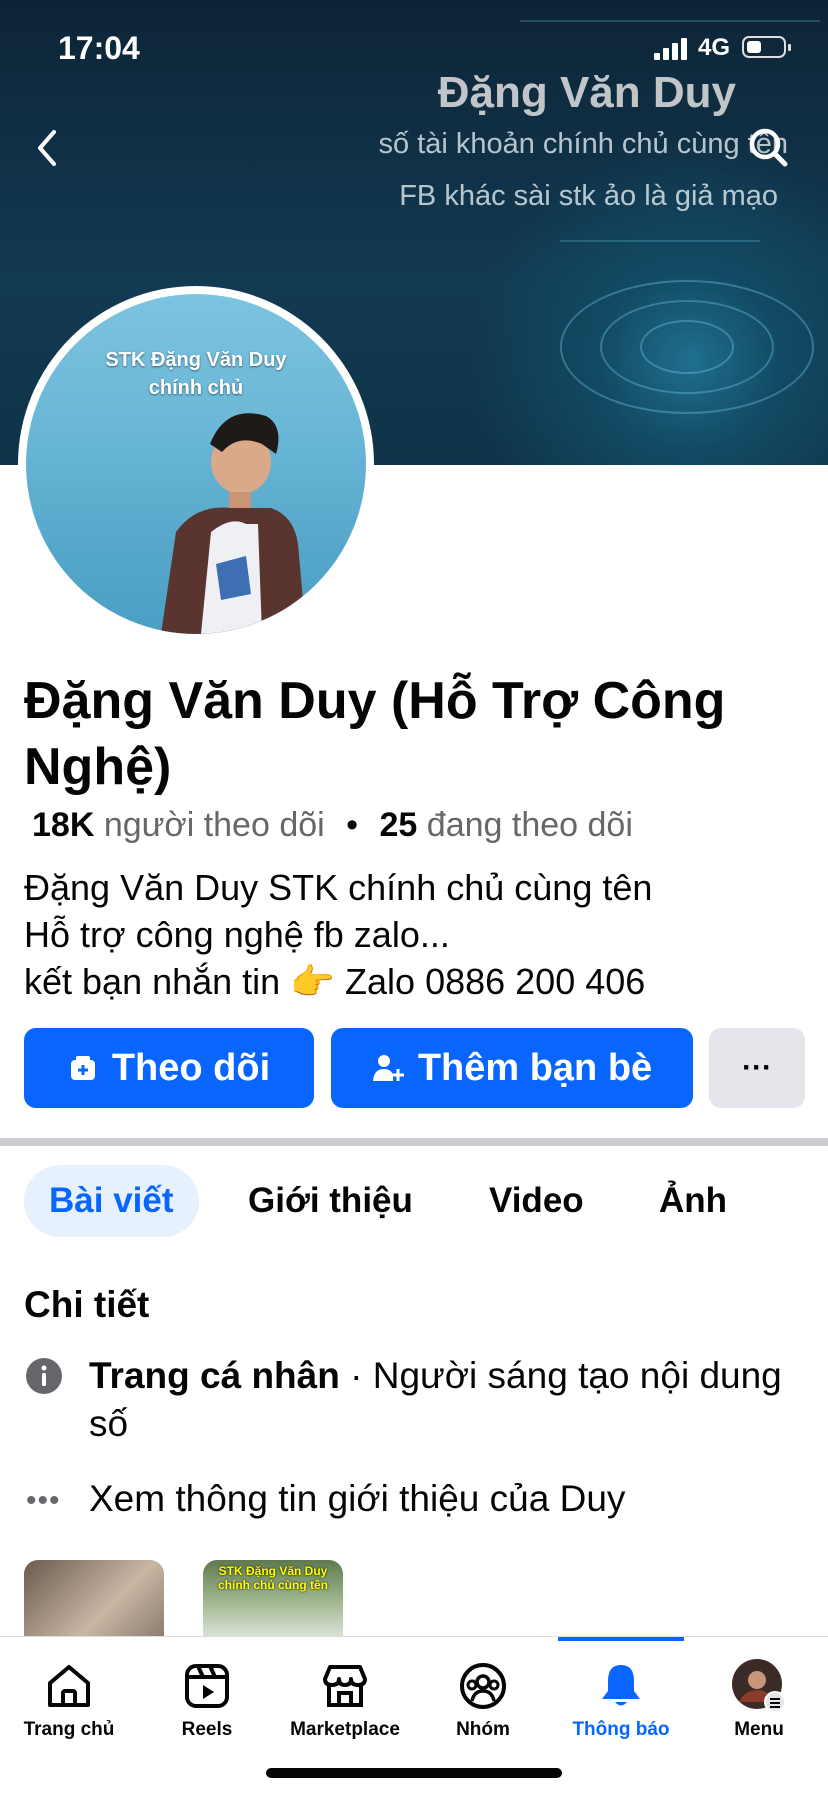 This screenshot has height=1793, width=828. Describe the element at coordinates (44, 1376) in the screenshot. I see `info-icon` at that location.